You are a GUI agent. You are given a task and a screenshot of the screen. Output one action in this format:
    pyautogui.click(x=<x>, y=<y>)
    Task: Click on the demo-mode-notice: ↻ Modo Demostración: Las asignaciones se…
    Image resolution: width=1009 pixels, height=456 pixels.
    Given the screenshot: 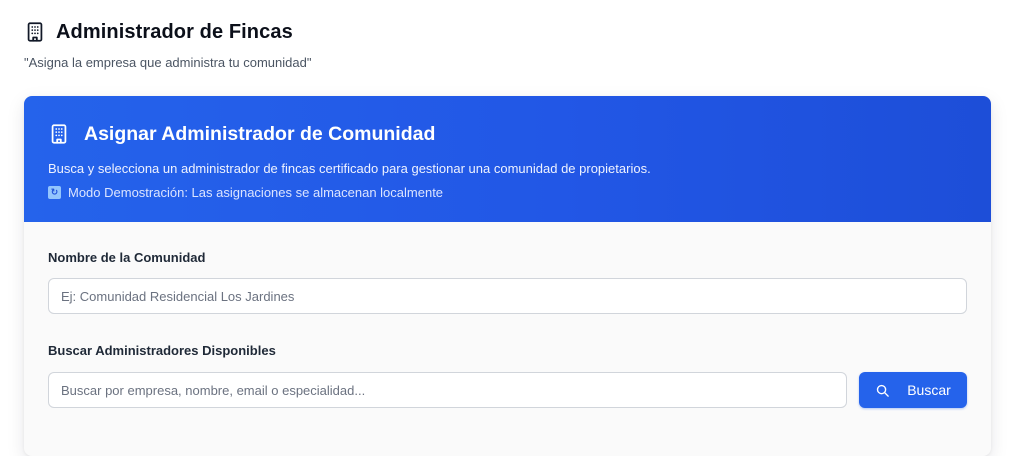 What is the action you would take?
    pyautogui.click(x=507, y=192)
    